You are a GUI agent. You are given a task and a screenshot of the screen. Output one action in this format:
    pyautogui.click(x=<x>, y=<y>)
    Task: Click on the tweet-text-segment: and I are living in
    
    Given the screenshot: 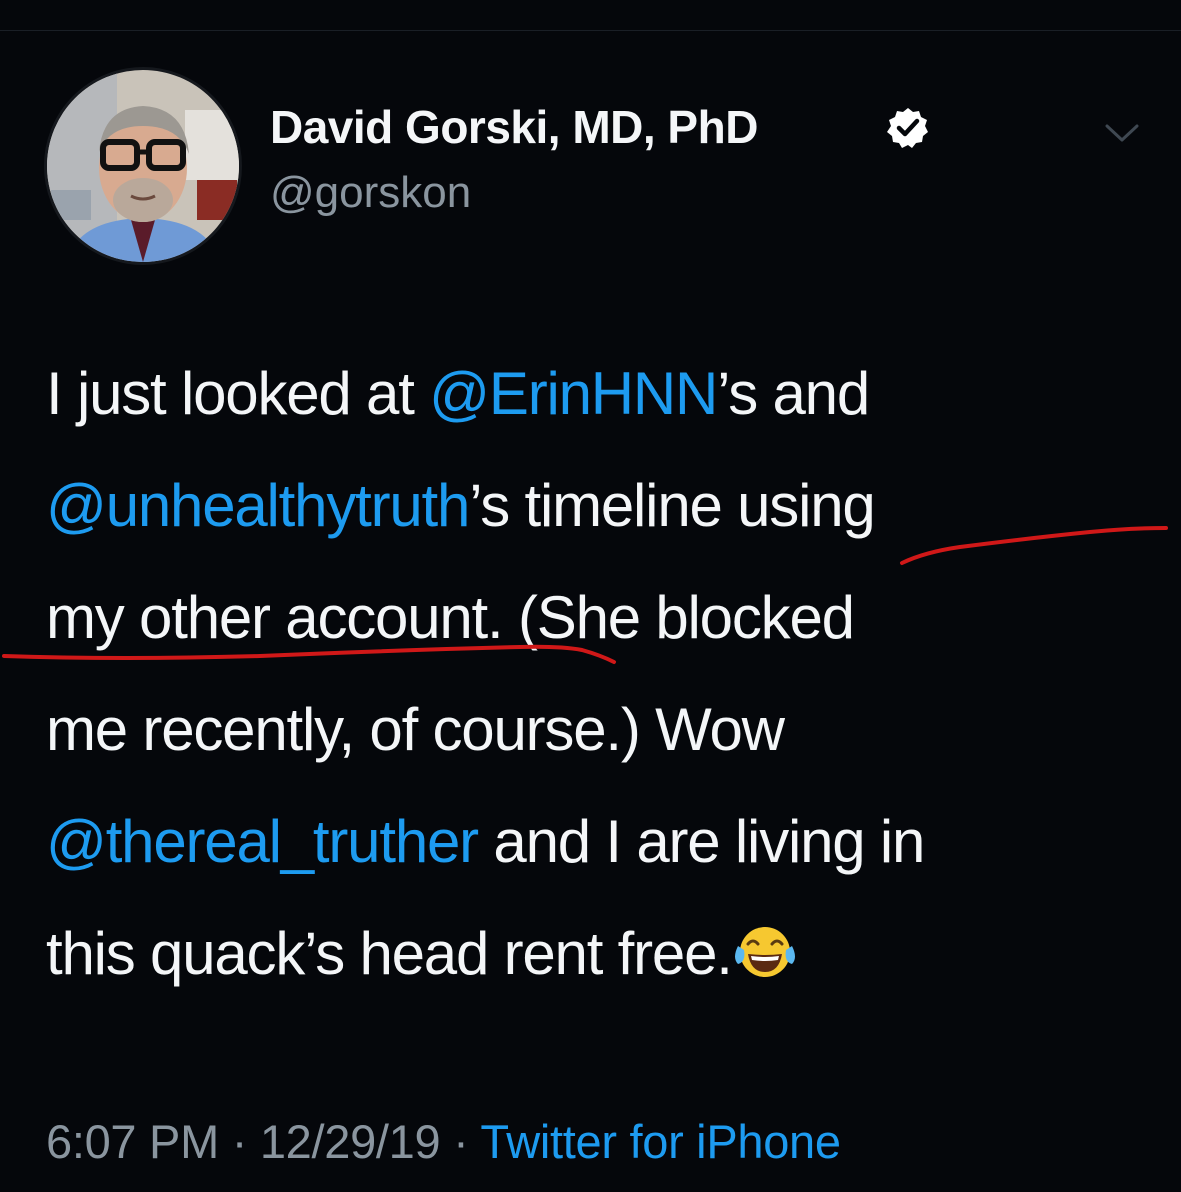 What is the action you would take?
    pyautogui.click(x=701, y=841)
    